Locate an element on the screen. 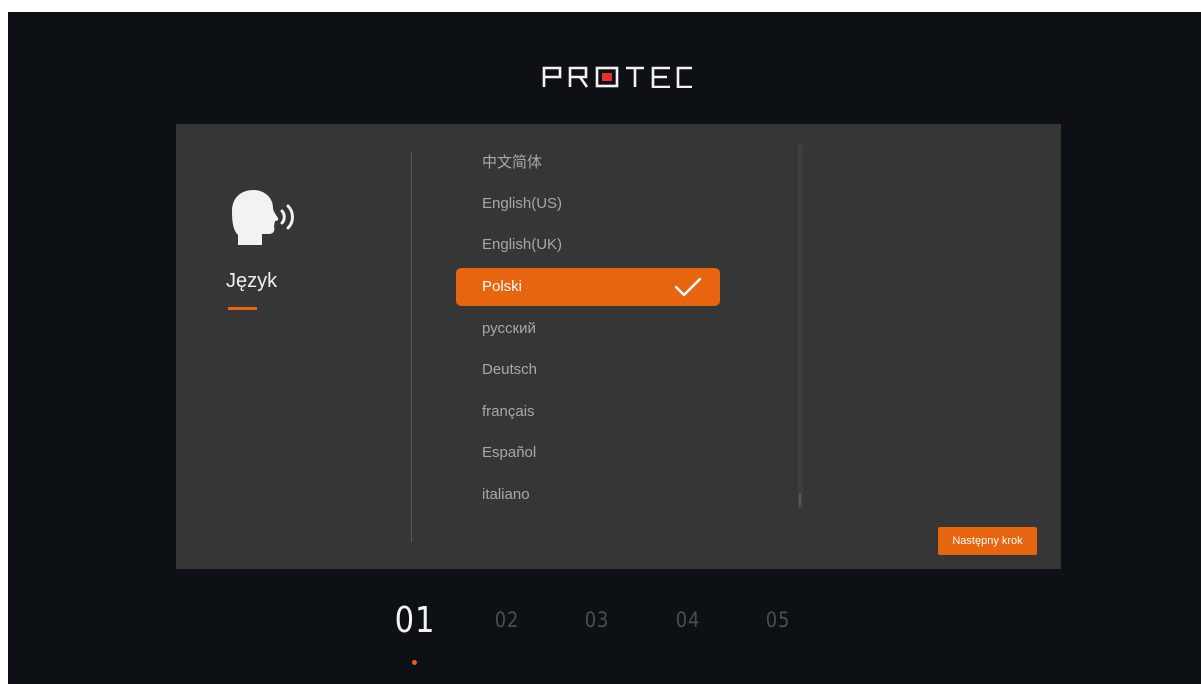 This screenshot has width=1201, height=684. active-step-dot is located at coordinates (414, 662).